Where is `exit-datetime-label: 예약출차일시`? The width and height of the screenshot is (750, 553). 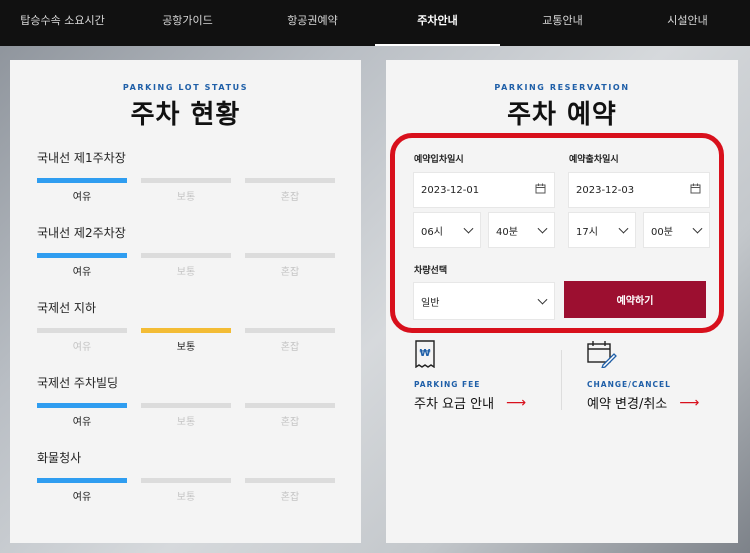 exit-datetime-label: 예약출차일시 is located at coordinates (594, 160).